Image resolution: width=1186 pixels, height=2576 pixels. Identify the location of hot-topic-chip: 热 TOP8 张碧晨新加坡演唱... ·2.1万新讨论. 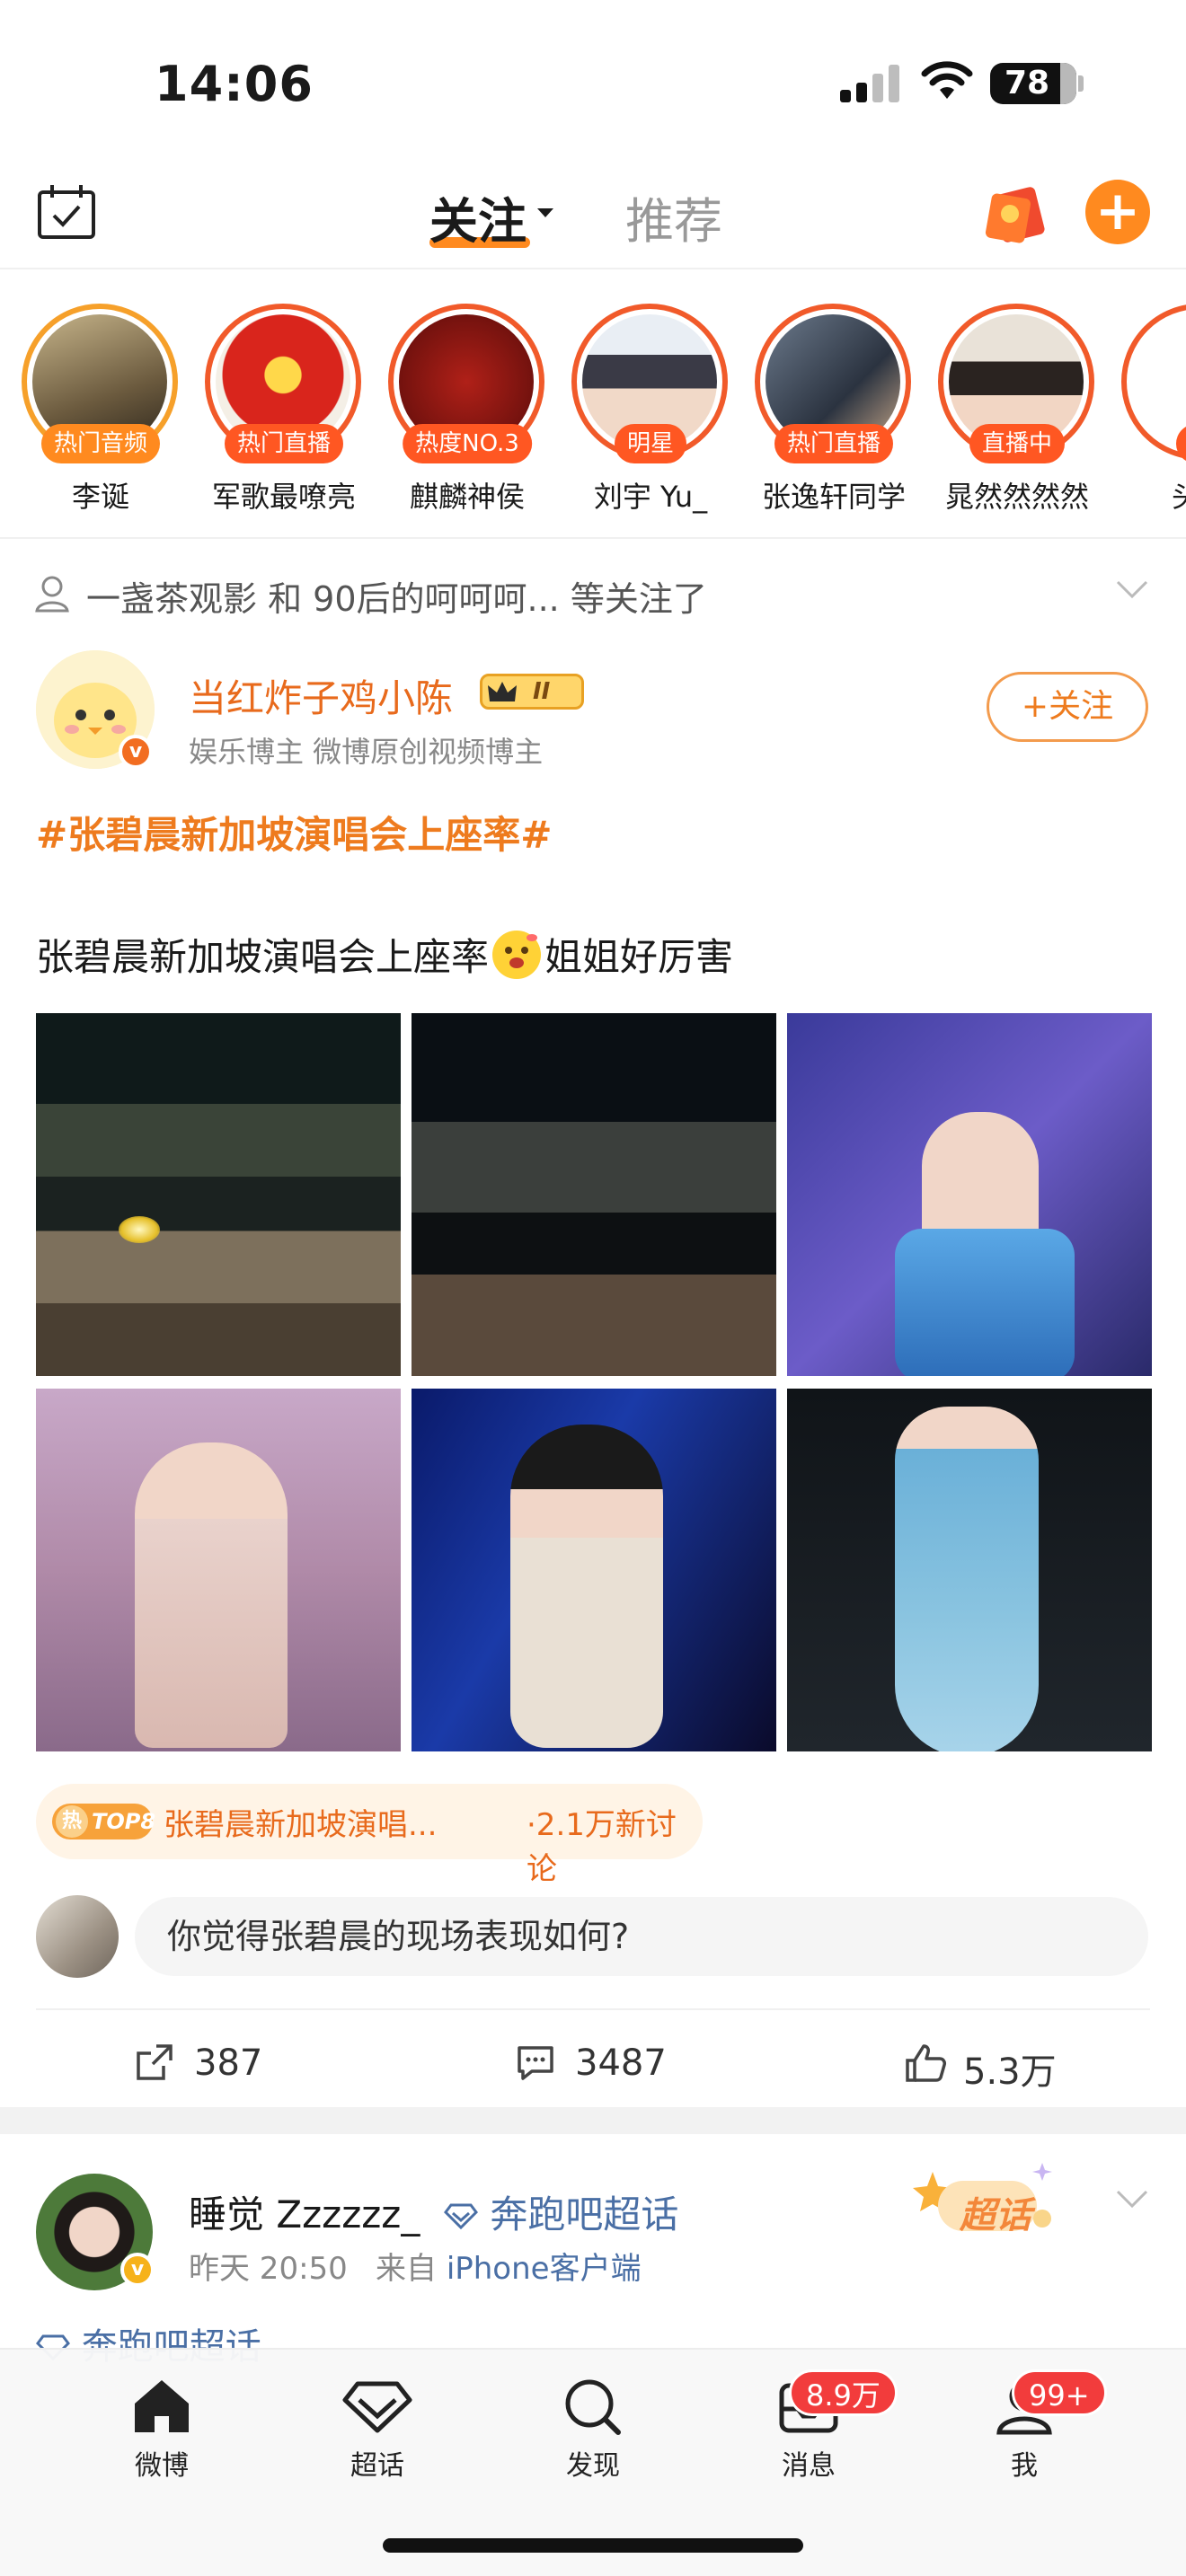
(369, 1835).